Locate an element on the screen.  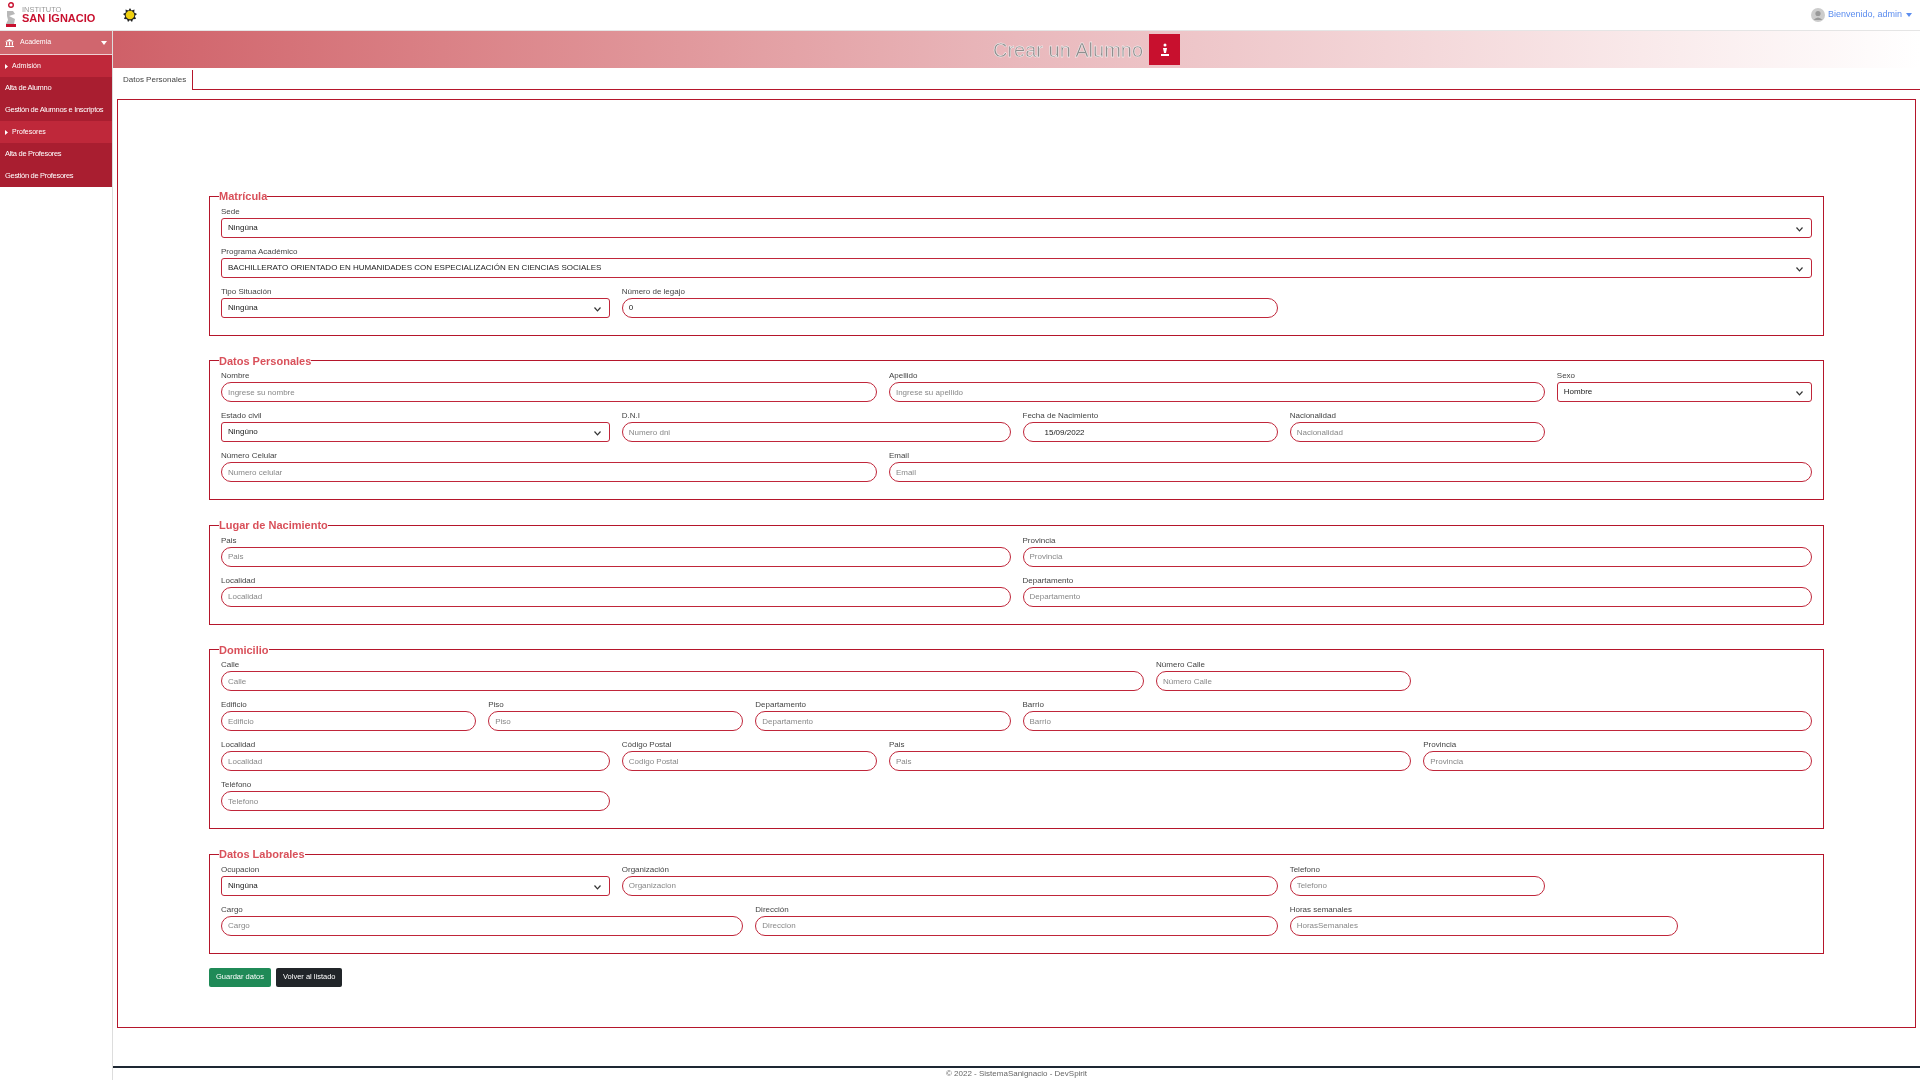
input-field: Ingrese su nombre is located at coordinates (549, 392).